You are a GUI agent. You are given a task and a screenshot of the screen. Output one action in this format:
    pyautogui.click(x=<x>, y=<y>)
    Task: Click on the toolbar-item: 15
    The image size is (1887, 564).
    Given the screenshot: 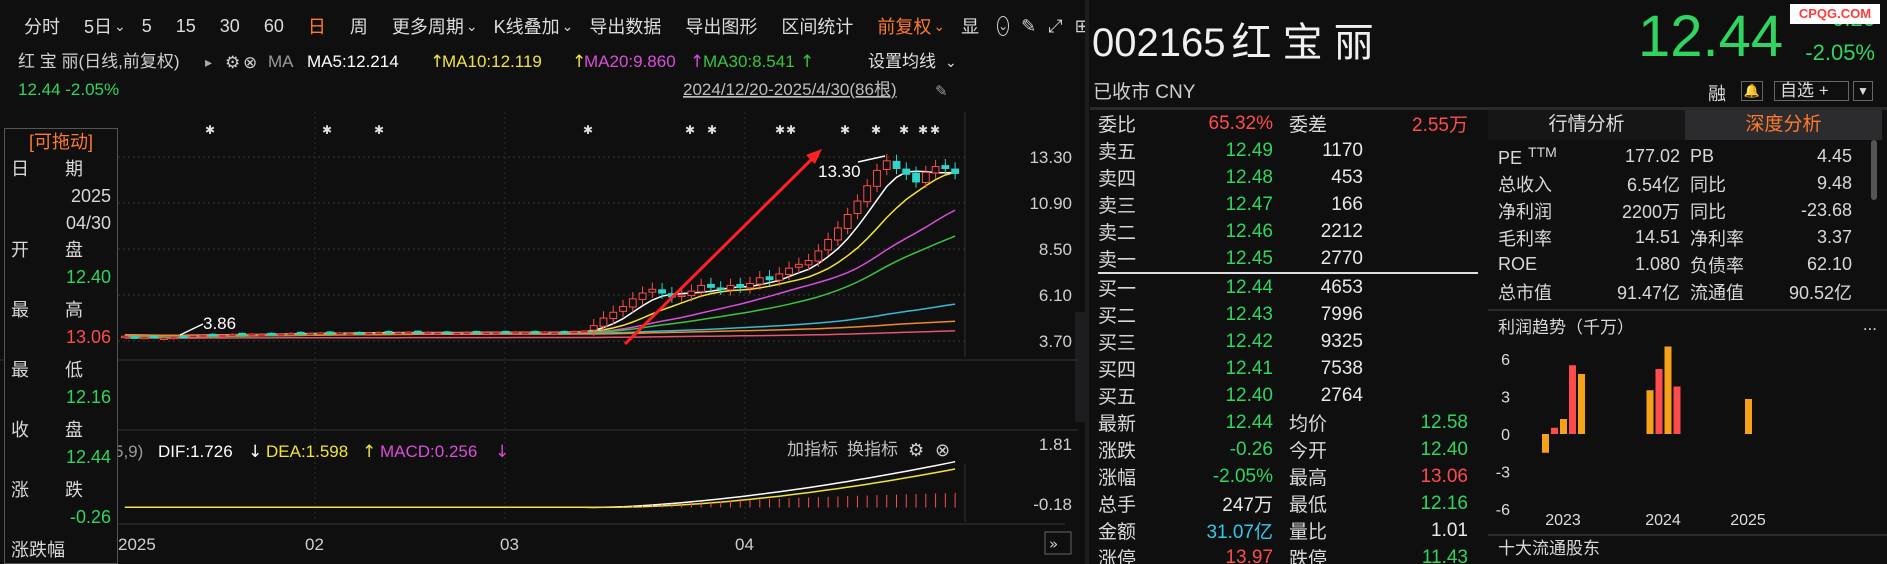 What is the action you would take?
    pyautogui.click(x=186, y=26)
    